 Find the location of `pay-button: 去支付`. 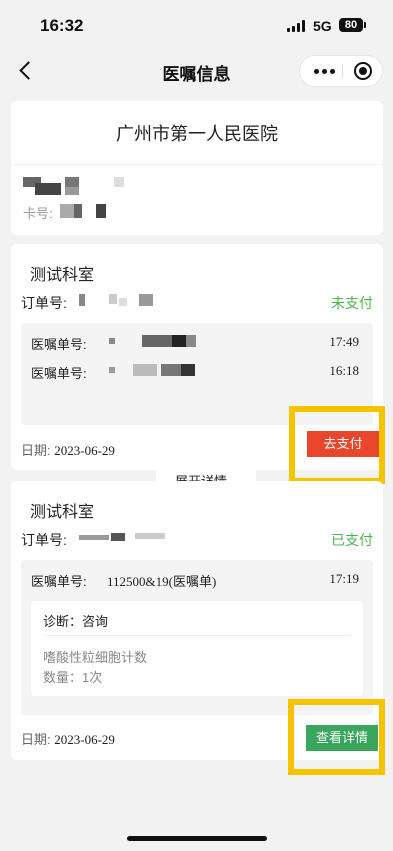

pay-button: 去支付 is located at coordinates (343, 444).